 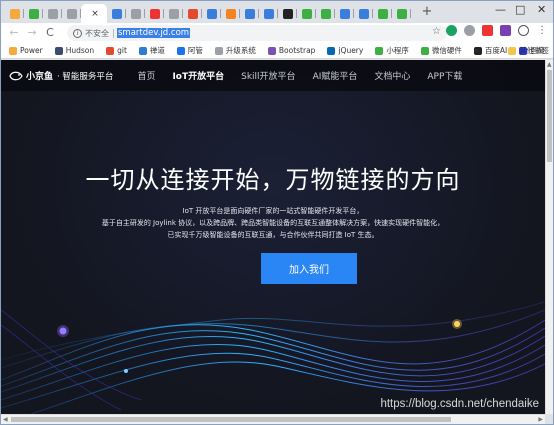 I want to click on glow-dot, so click(x=126, y=371).